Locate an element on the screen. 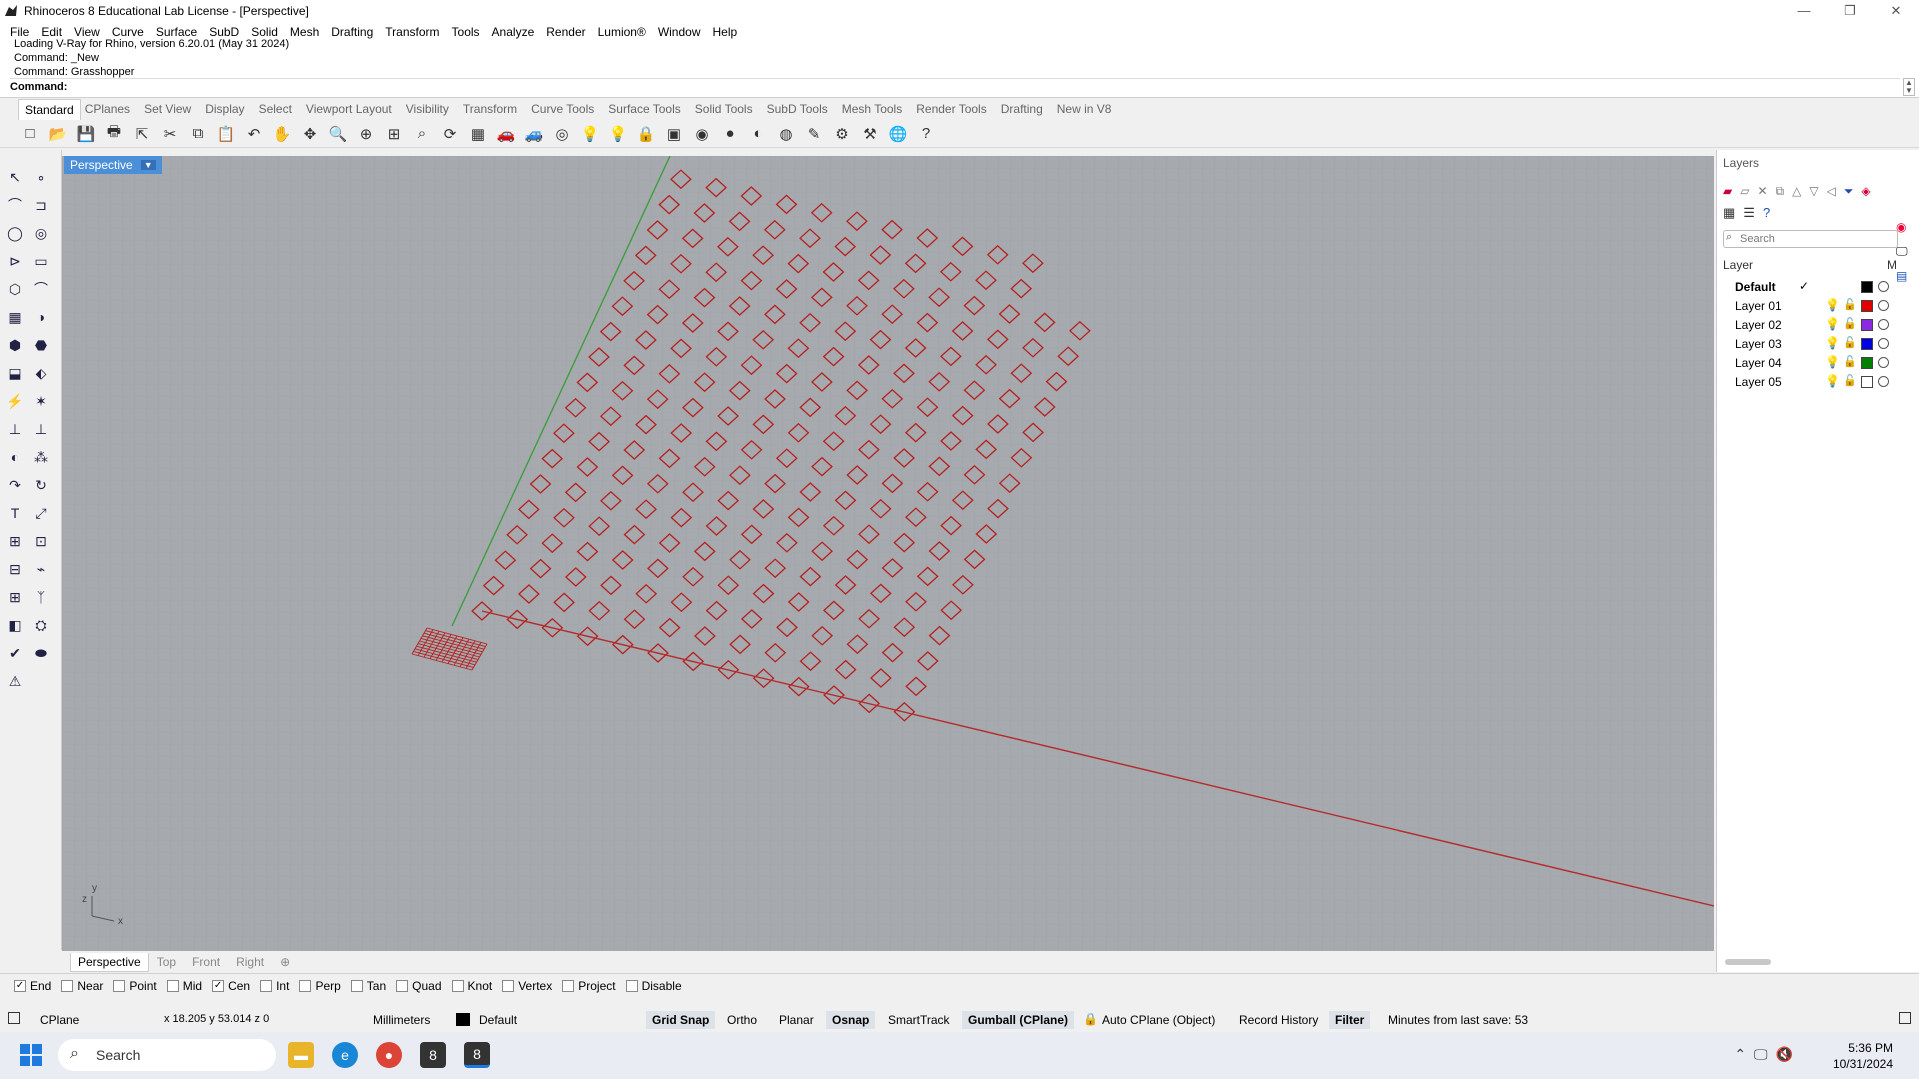 The height and width of the screenshot is (1079, 1919). chrome-icon: ● is located at coordinates (389, 1055).